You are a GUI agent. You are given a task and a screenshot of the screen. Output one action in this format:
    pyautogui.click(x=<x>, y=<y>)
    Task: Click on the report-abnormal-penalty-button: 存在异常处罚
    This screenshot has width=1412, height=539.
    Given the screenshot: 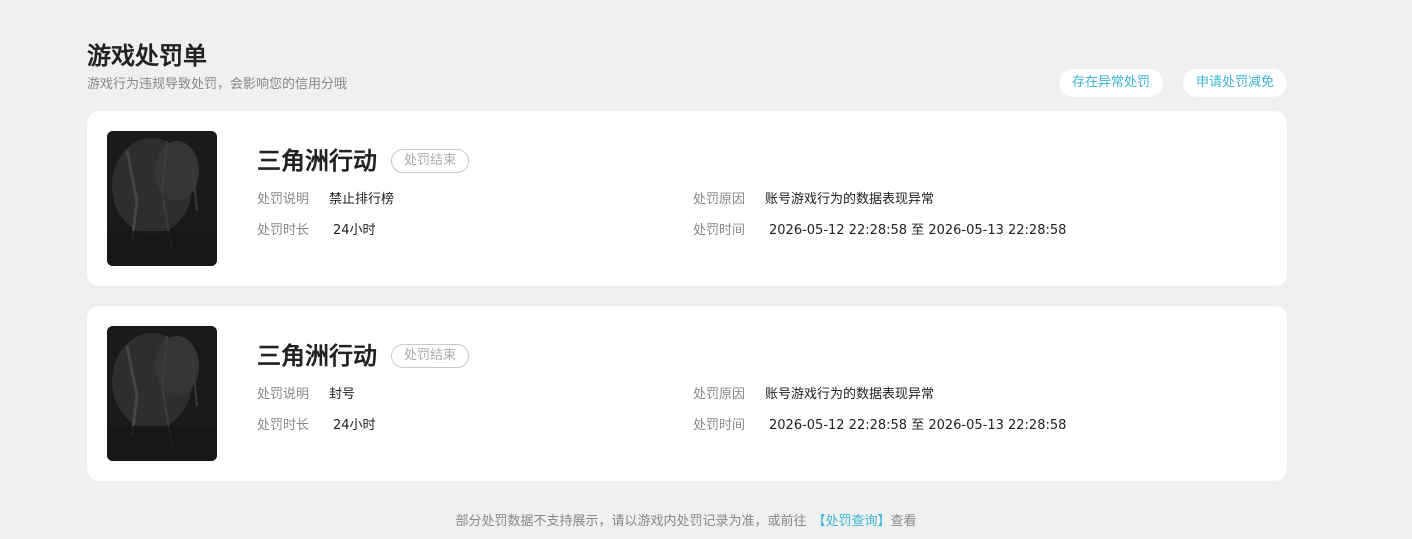 What is the action you would take?
    pyautogui.click(x=1110, y=83)
    